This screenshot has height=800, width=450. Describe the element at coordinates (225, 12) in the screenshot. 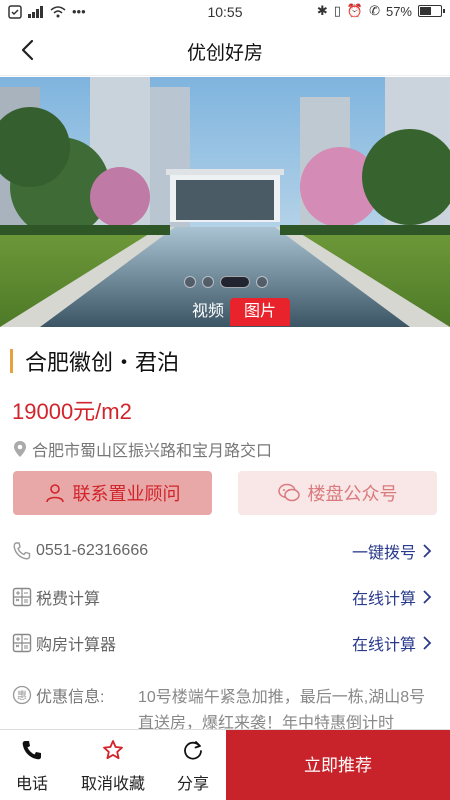

I see `status-bar: ••• 10:55 ✱ ▯ ⏰ ✆ 57%` at that location.